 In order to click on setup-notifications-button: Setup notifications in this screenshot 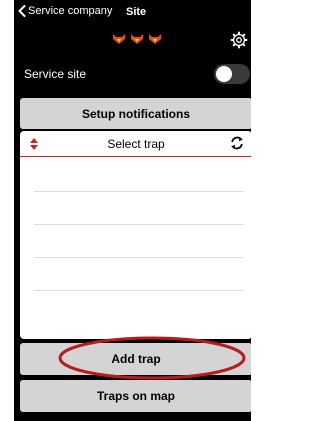, I will do `click(135, 113)`.